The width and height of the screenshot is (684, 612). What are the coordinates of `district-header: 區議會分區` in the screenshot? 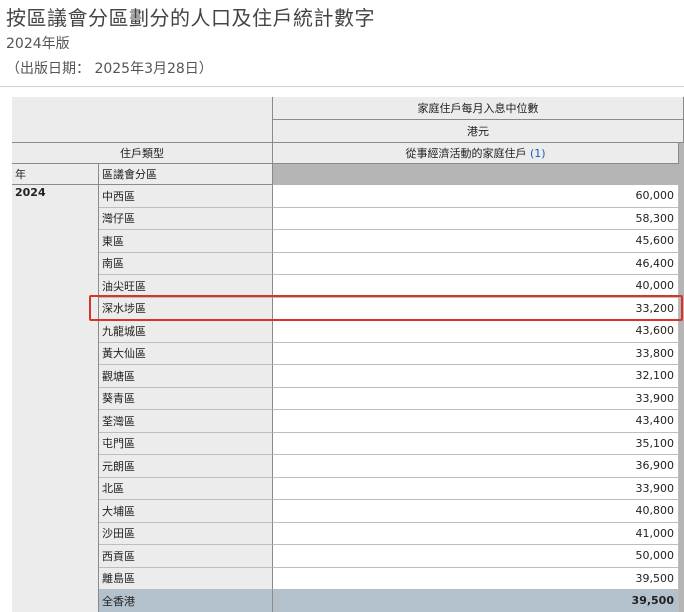 It's located at (186, 174).